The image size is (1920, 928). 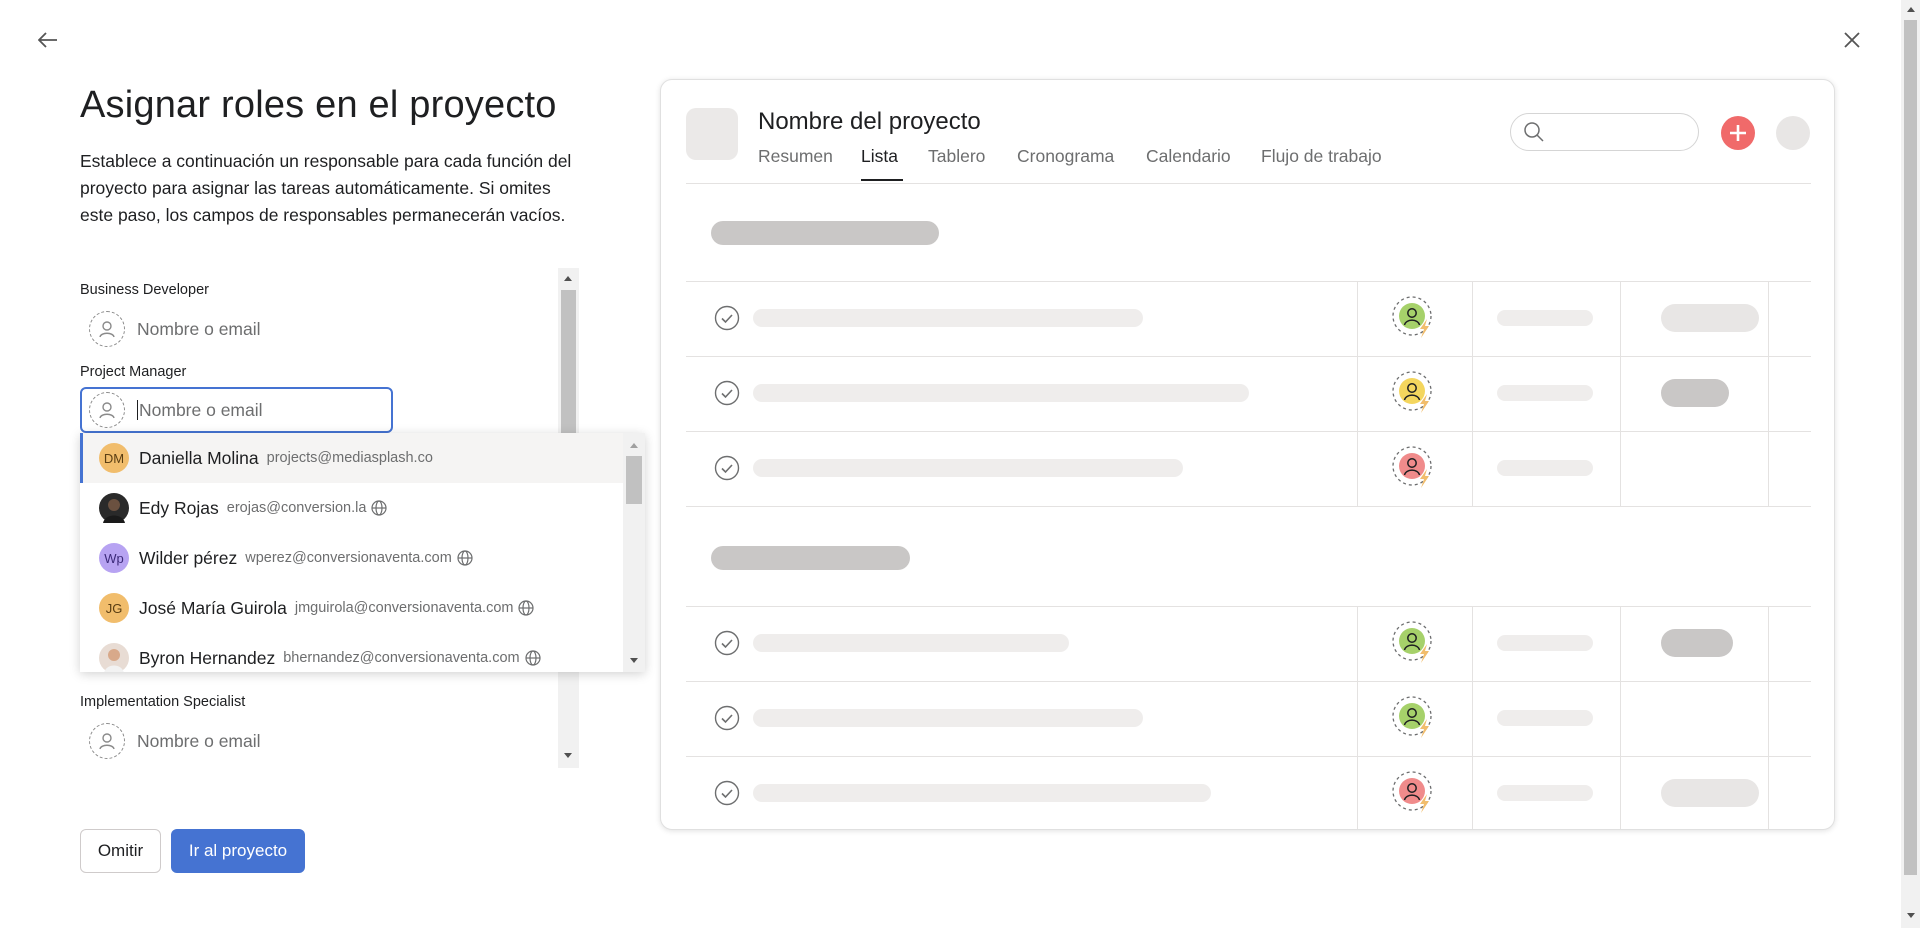 What do you see at coordinates (213, 607) in the screenshot?
I see `suggestion-name: José María Guirola` at bounding box center [213, 607].